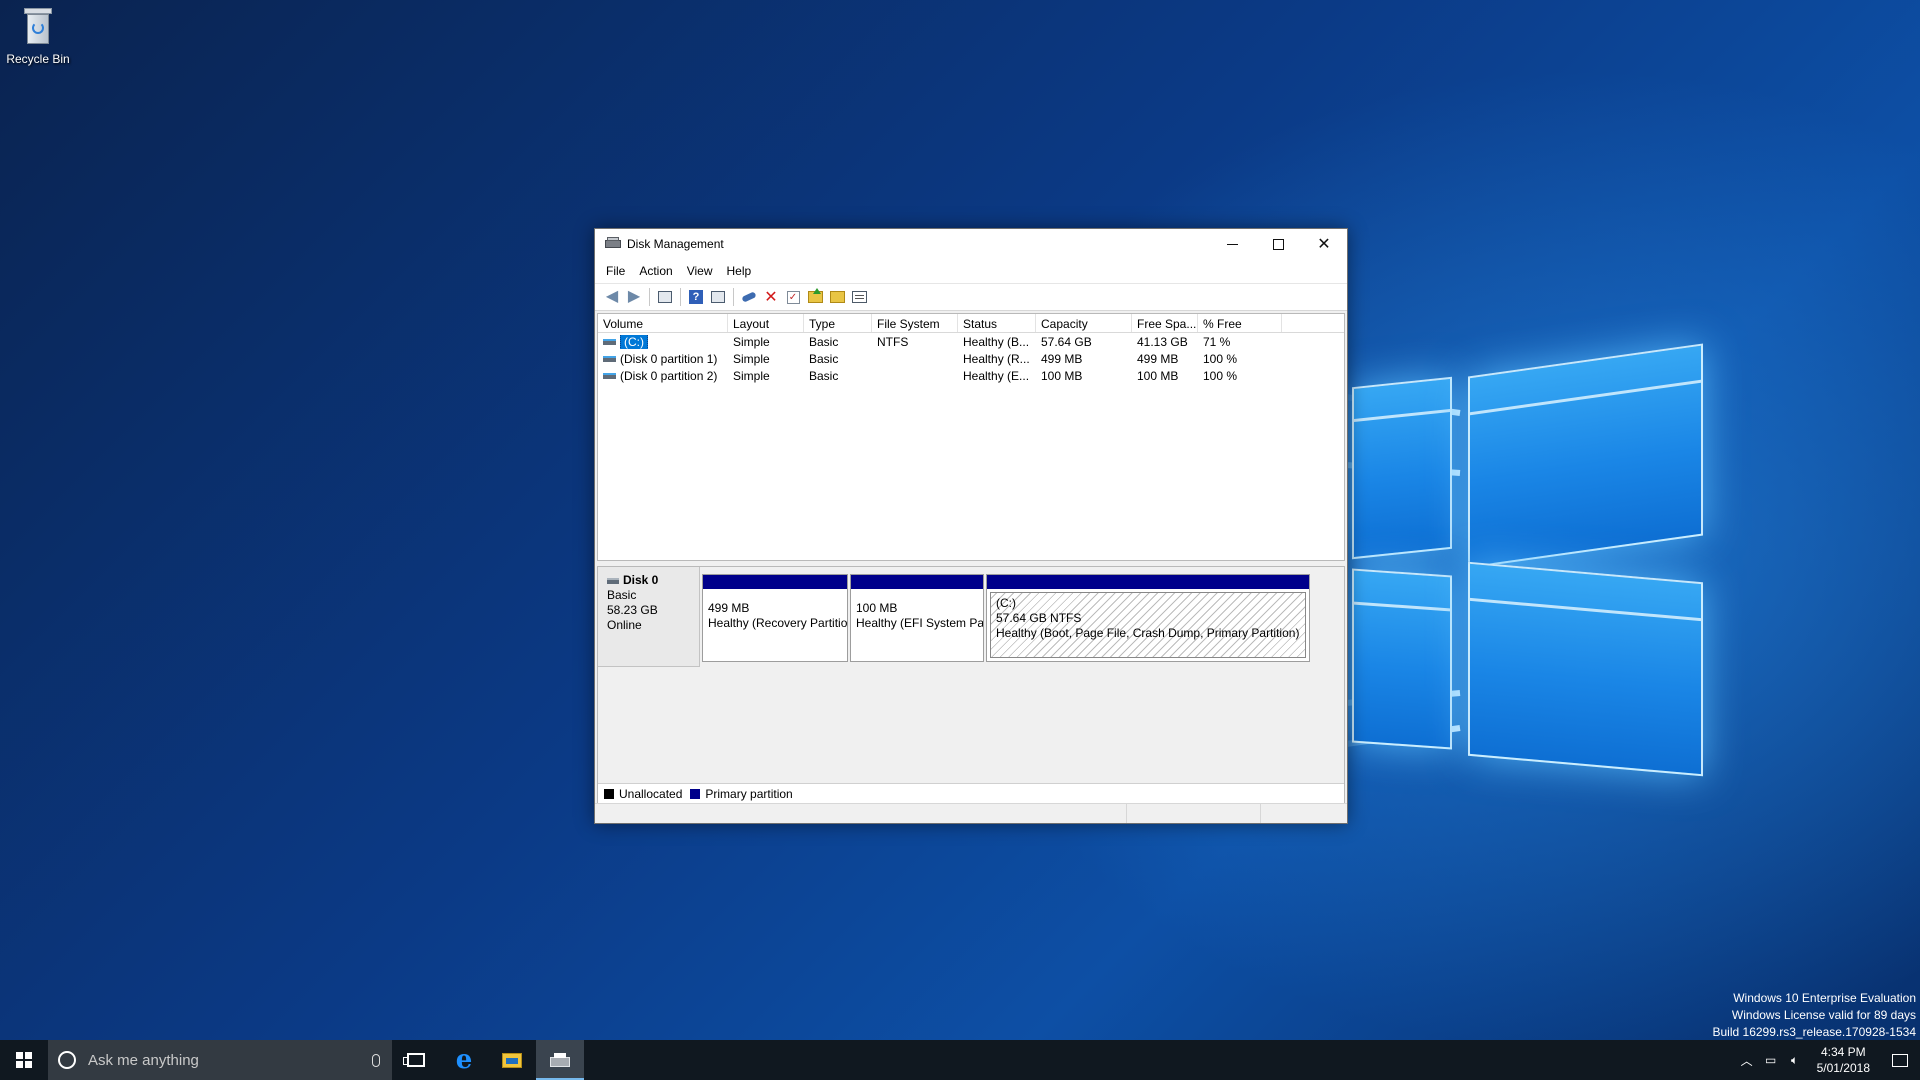 This screenshot has width=1920, height=1080. I want to click on microphone-icon, so click(376, 1060).